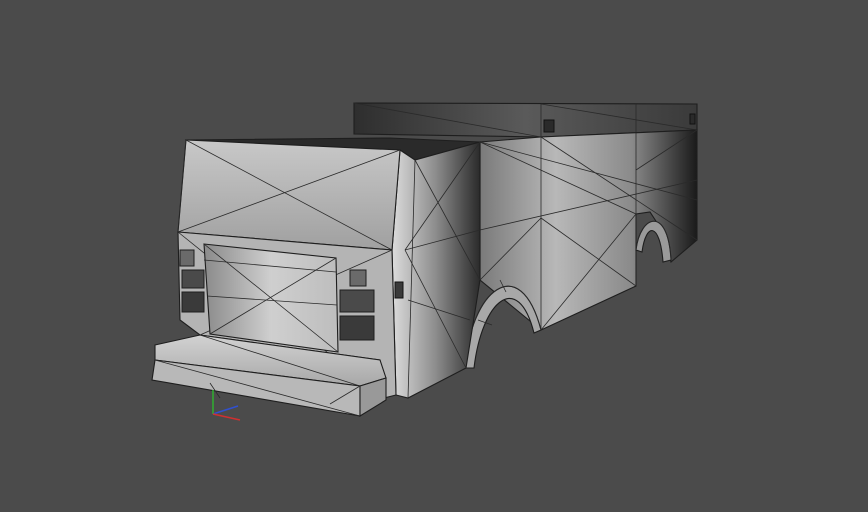 This screenshot has width=868, height=512. Describe the element at coordinates (289, 195) in the screenshot. I see `cab-front-upper` at that location.